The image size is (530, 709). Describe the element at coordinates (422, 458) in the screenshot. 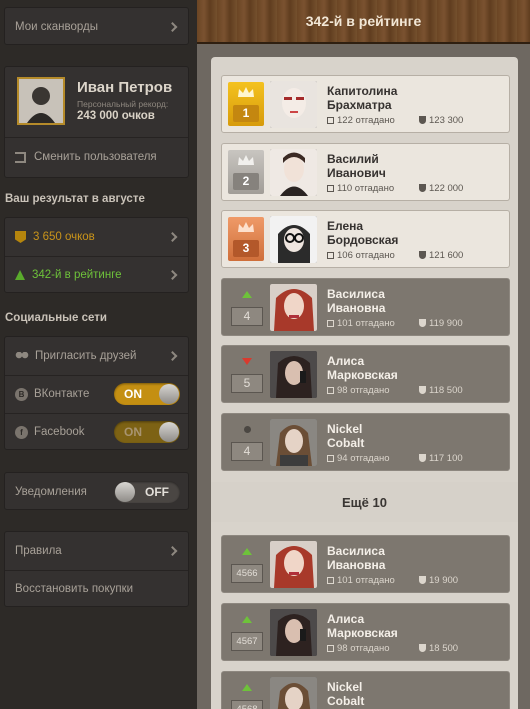

I see `shield-icon` at that location.